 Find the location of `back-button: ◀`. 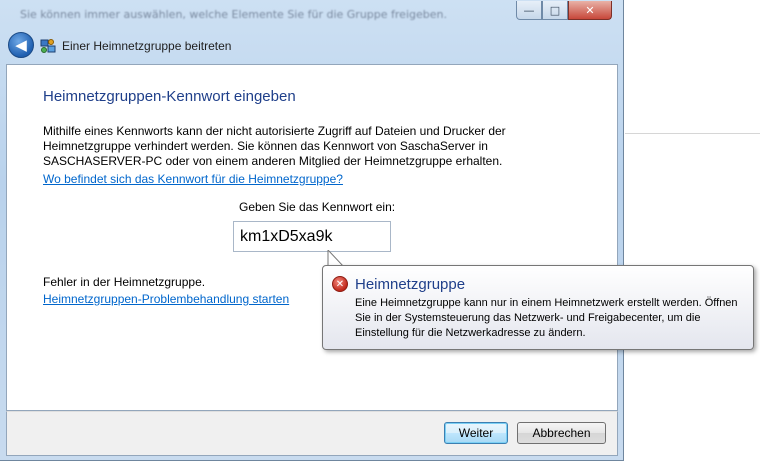

back-button: ◀ is located at coordinates (21, 45).